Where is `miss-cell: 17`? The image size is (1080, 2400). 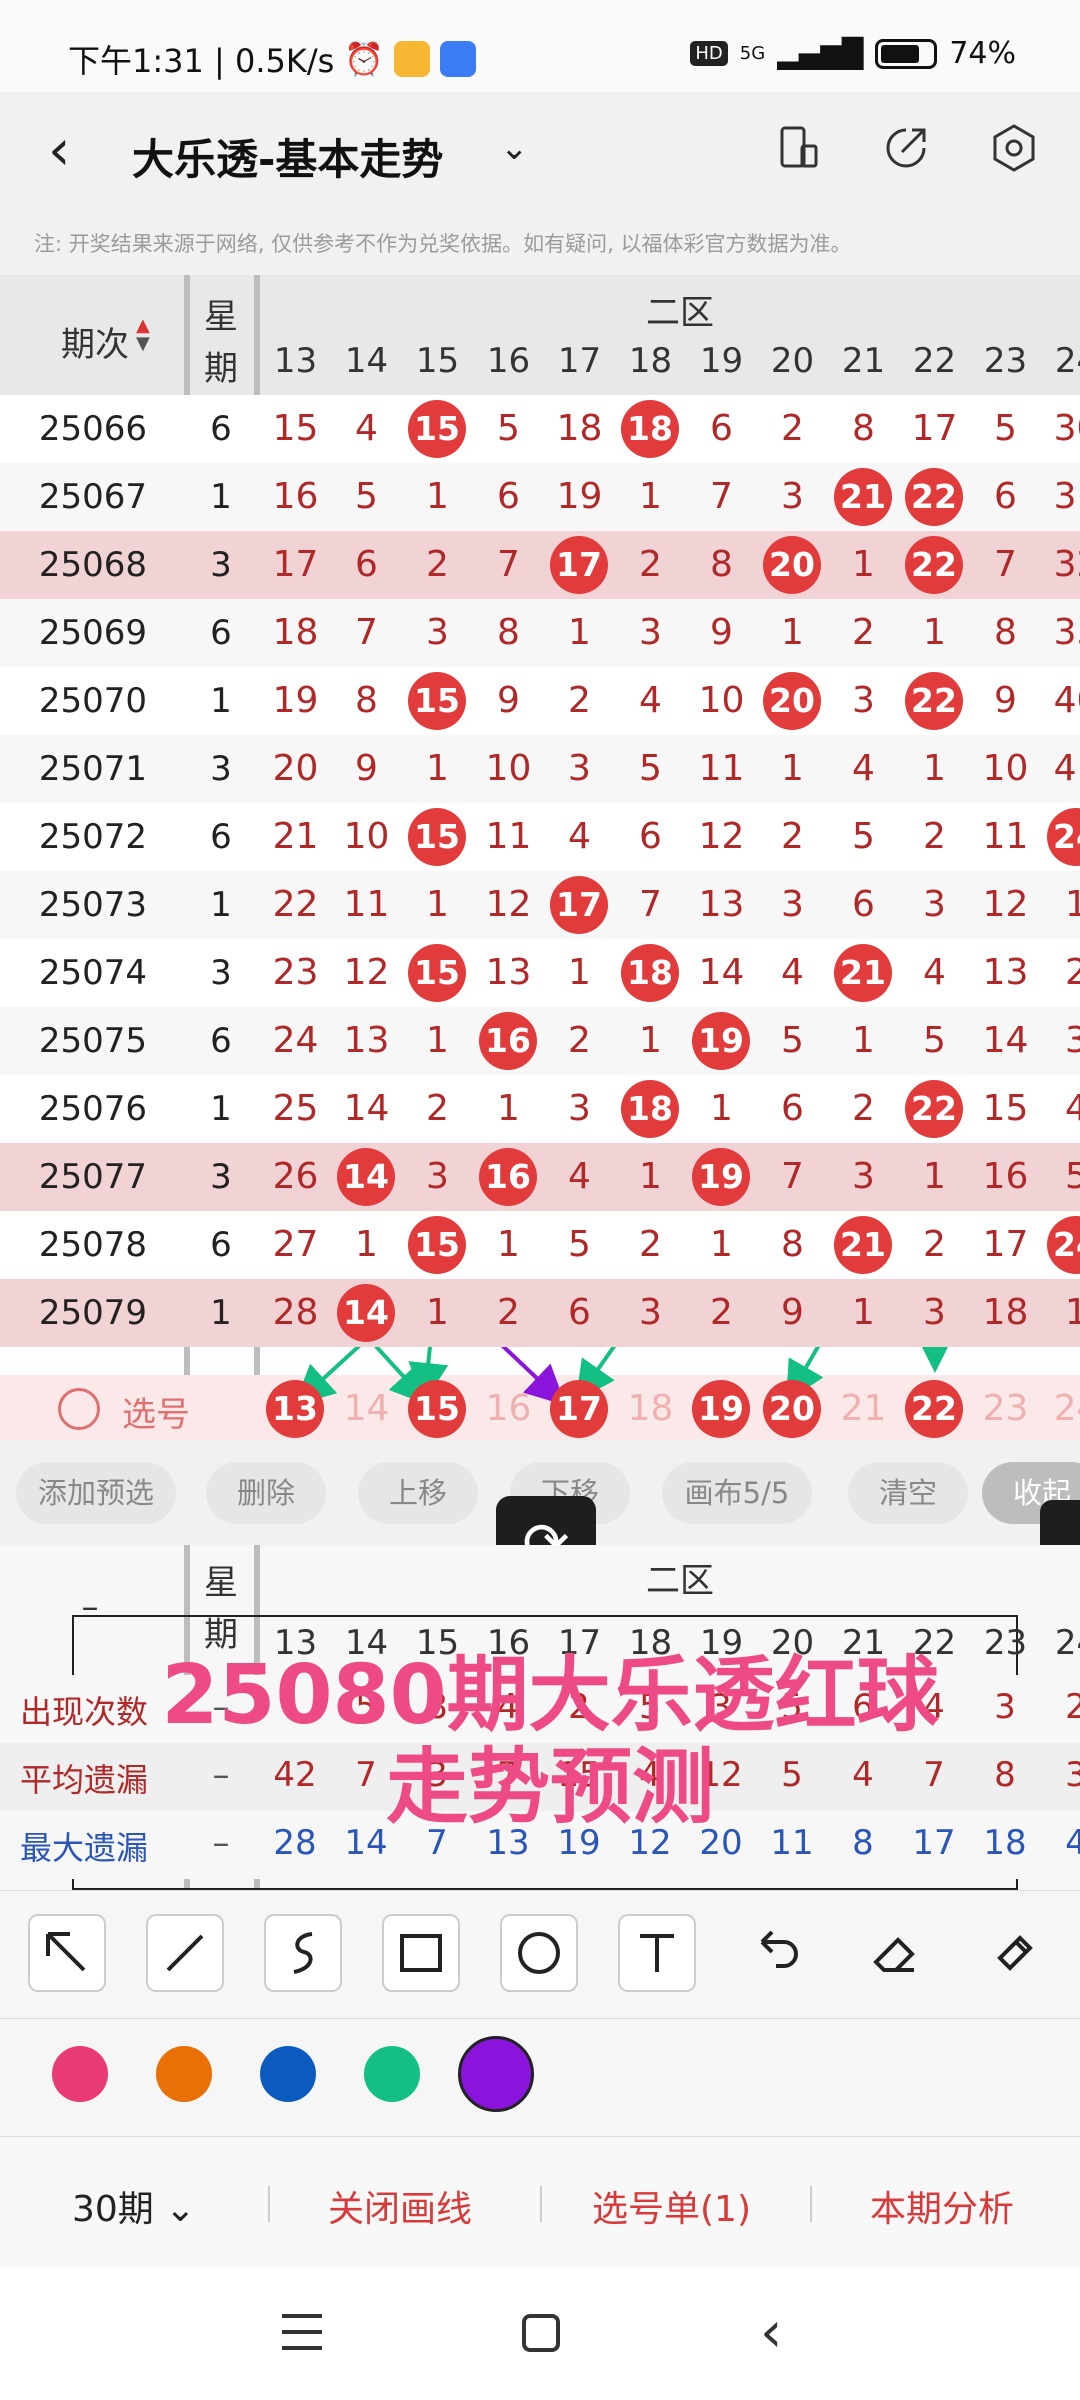
miss-cell: 17 is located at coordinates (934, 429).